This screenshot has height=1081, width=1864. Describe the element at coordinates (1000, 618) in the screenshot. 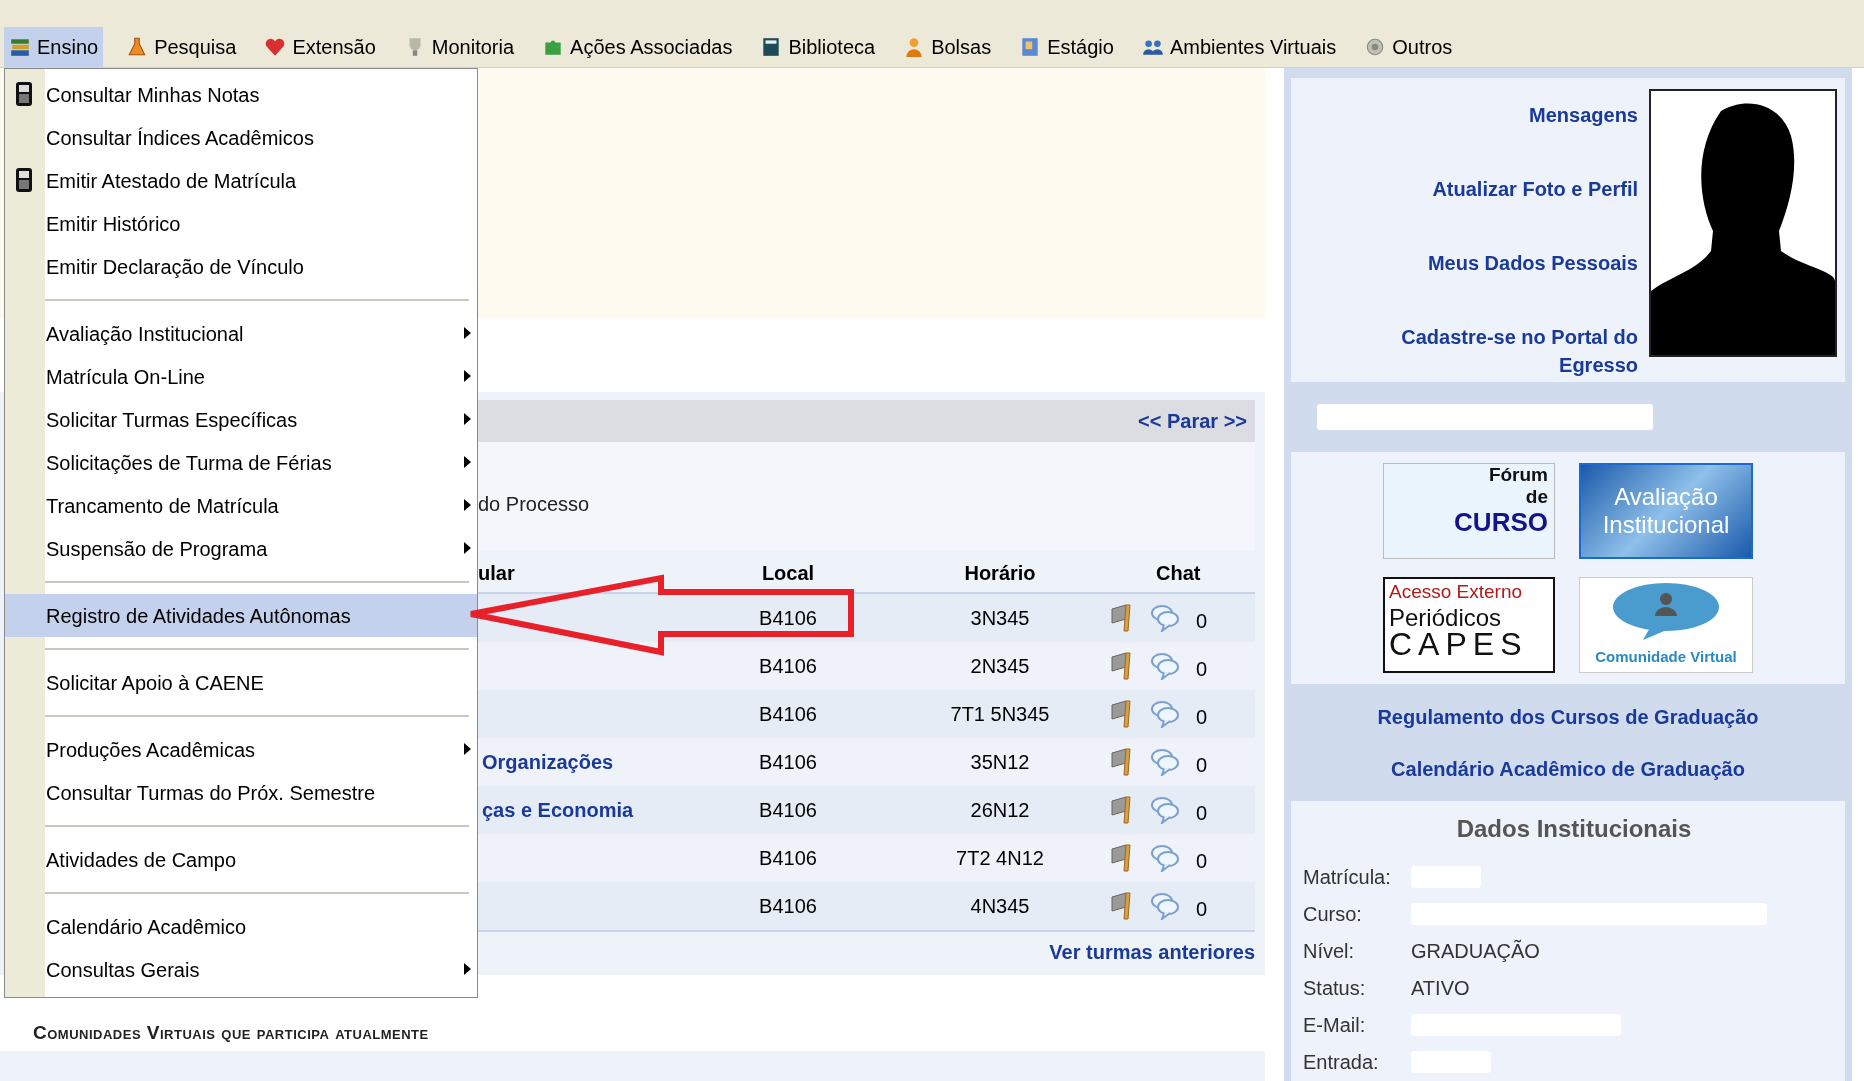

I see `table-cell: 3N345` at that location.